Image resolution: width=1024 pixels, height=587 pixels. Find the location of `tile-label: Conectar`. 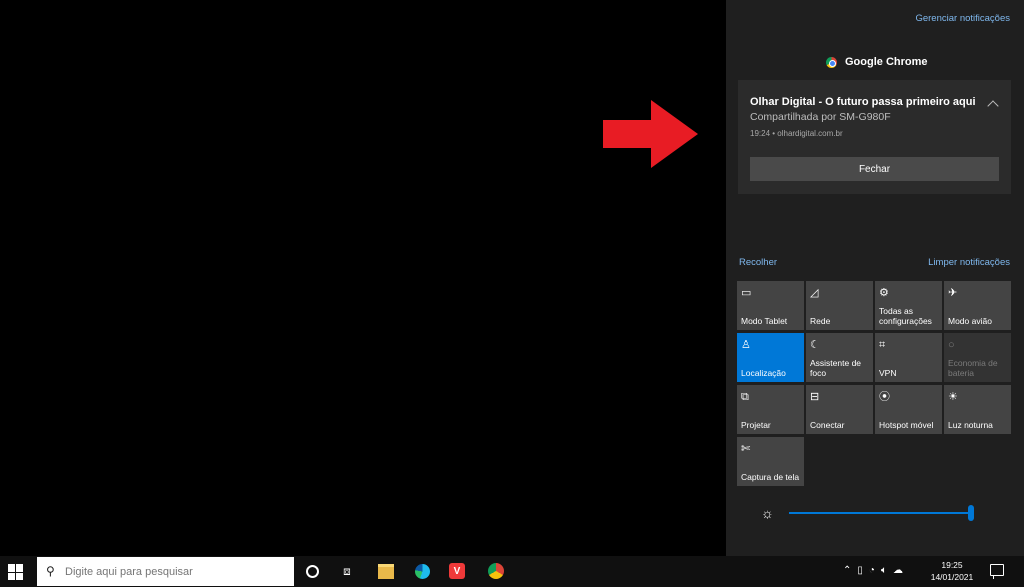

tile-label: Conectar is located at coordinates (827, 425).